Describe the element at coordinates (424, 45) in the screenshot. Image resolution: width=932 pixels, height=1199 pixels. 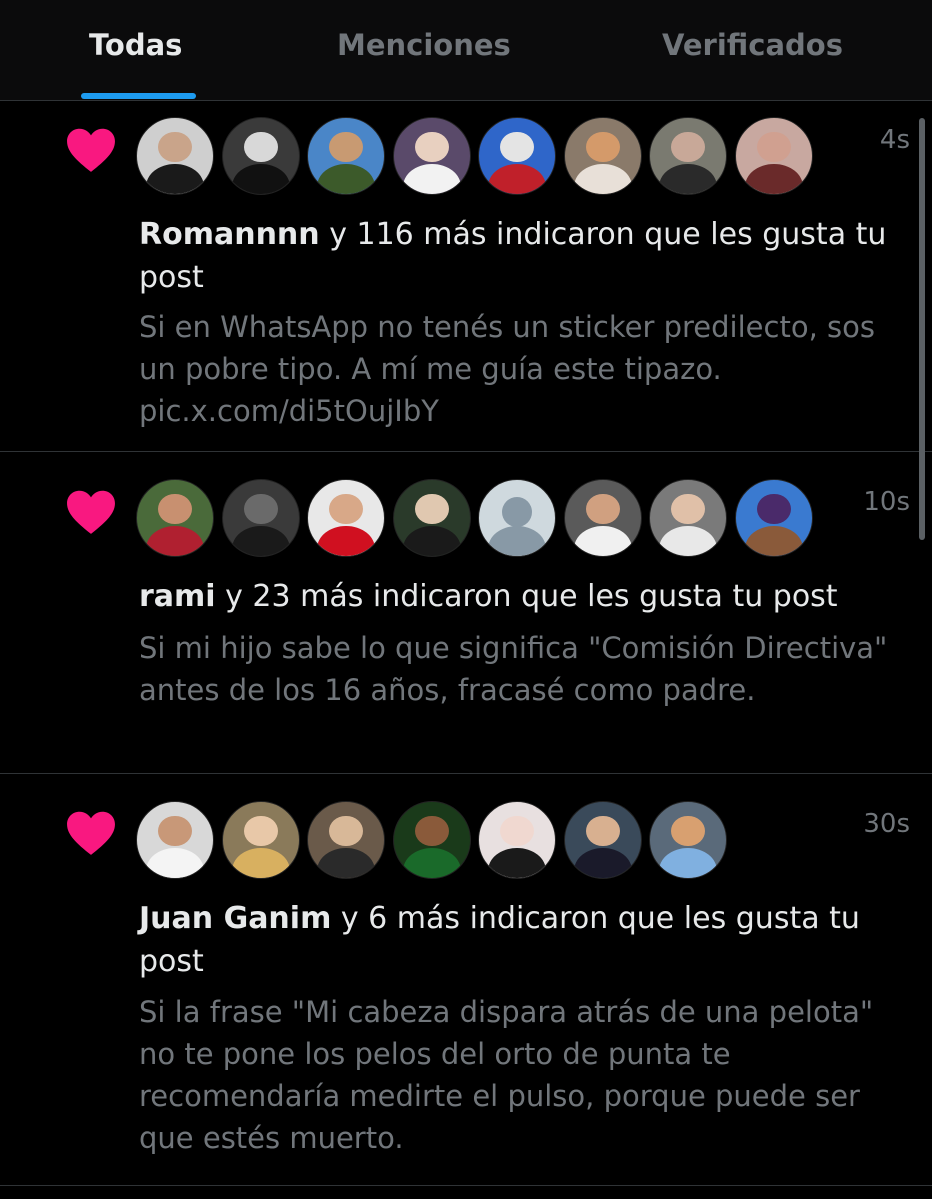
I see `tab-menciones: Menciones` at that location.